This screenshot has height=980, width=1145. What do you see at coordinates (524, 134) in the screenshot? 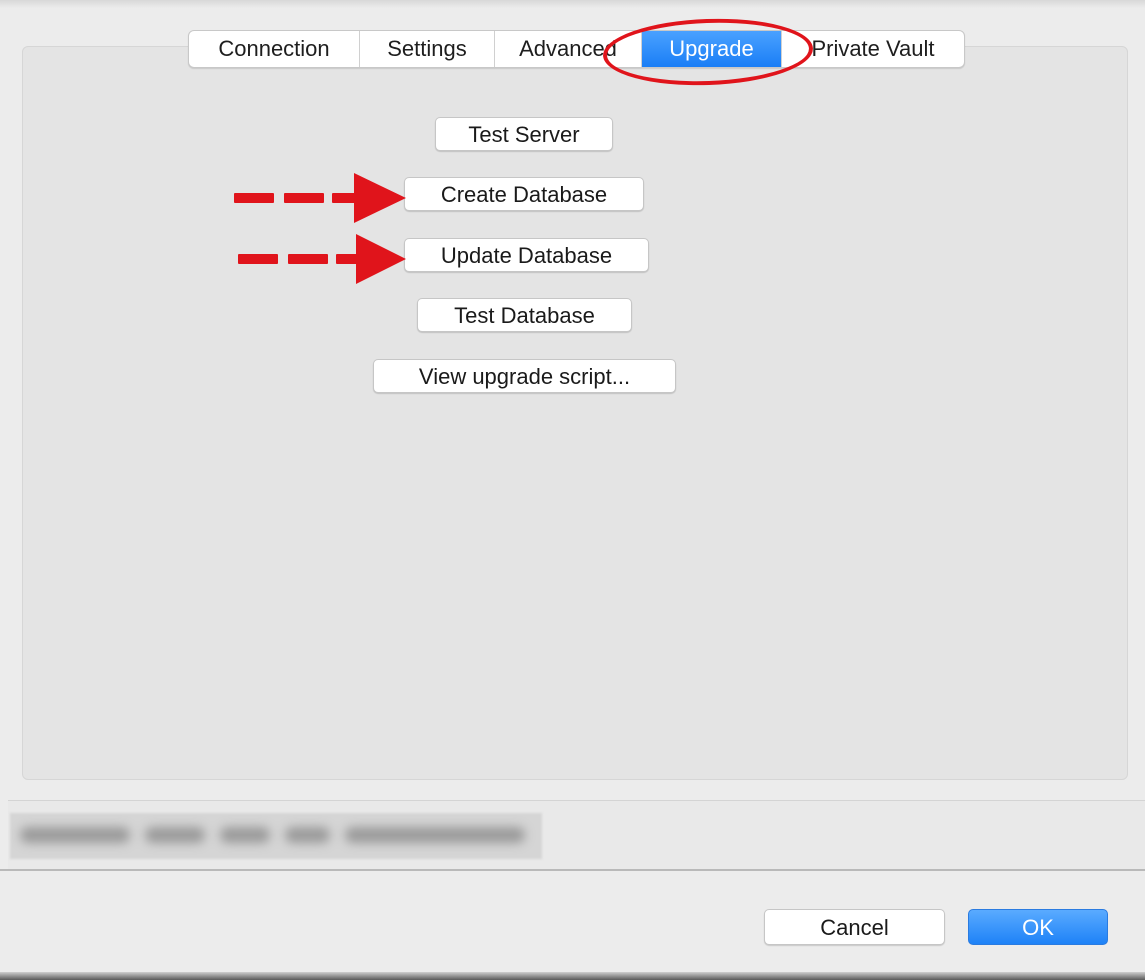
I see `test-server-button: Test Server` at bounding box center [524, 134].